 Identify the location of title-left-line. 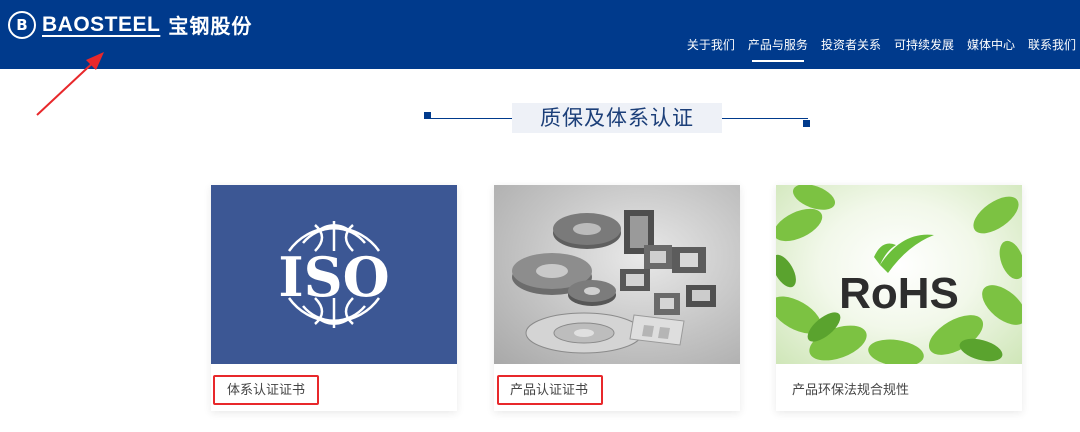
(470, 118).